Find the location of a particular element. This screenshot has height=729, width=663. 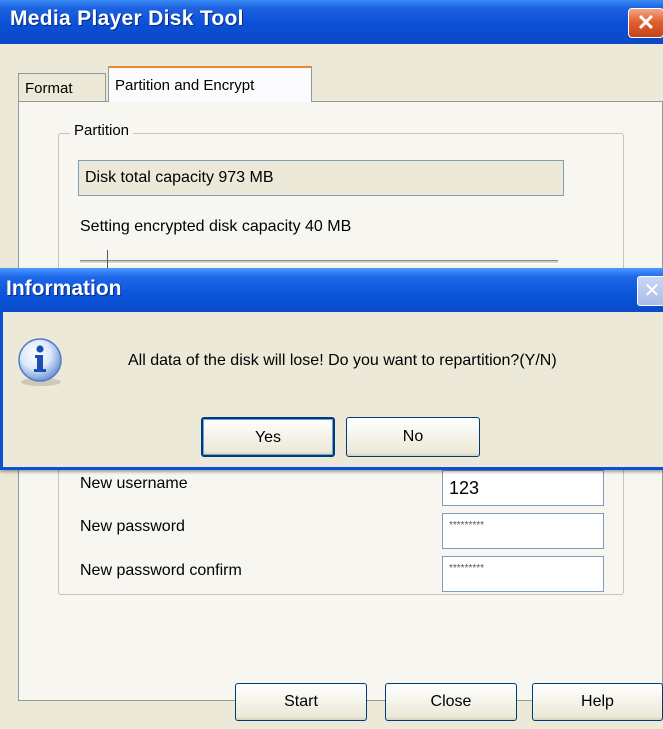

disk-capacity-field: Disk total capacity 973 MB is located at coordinates (321, 178).